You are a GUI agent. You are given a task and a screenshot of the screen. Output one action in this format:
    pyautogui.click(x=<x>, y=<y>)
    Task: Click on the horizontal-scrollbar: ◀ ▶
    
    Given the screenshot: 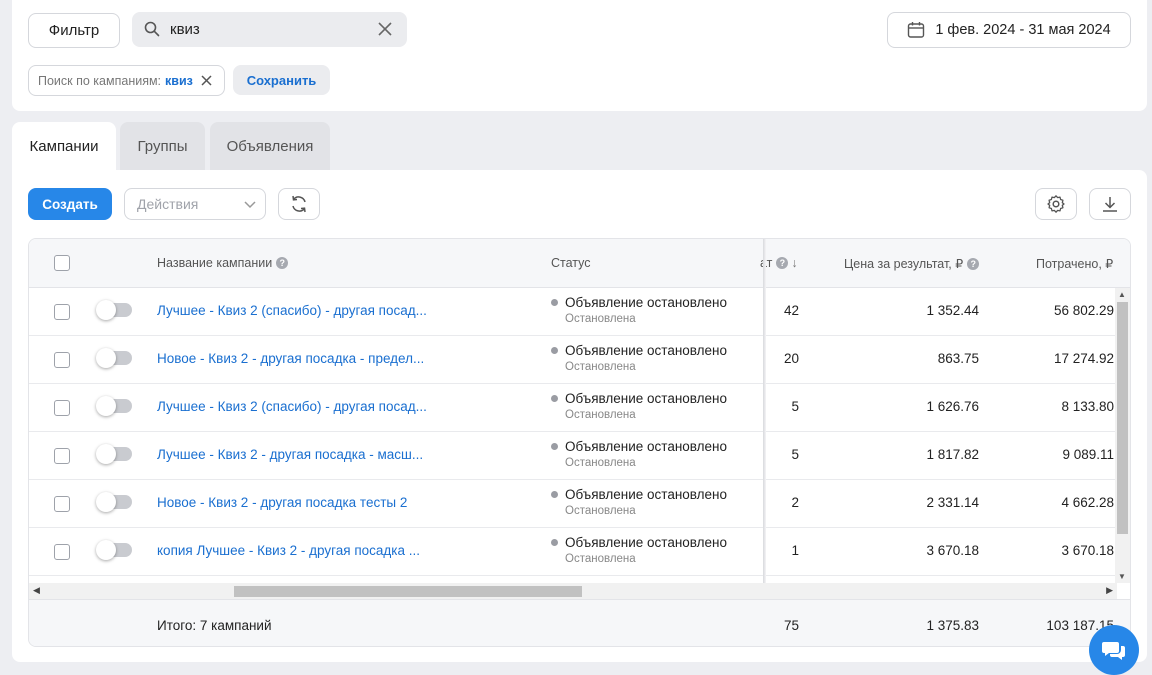 What is the action you would take?
    pyautogui.click(x=573, y=591)
    